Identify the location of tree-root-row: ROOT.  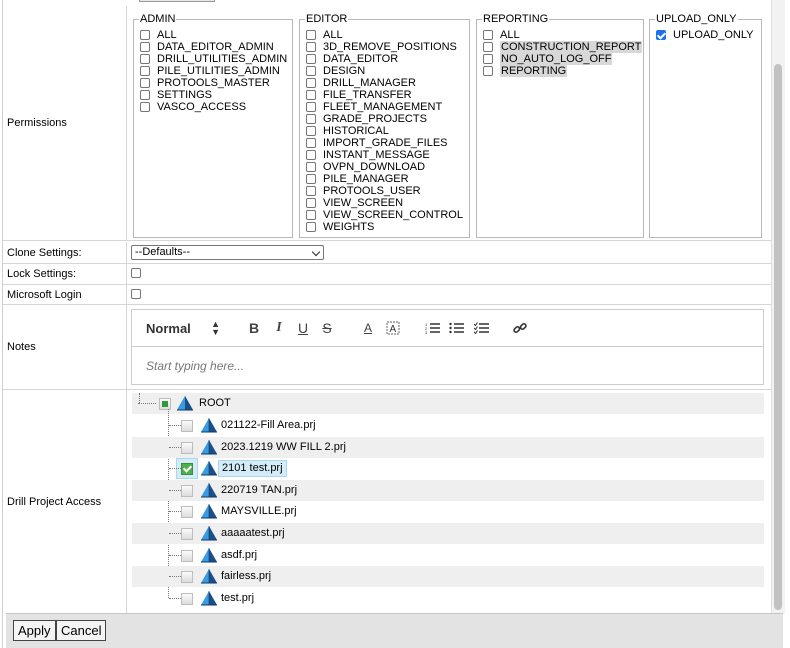
(448, 403).